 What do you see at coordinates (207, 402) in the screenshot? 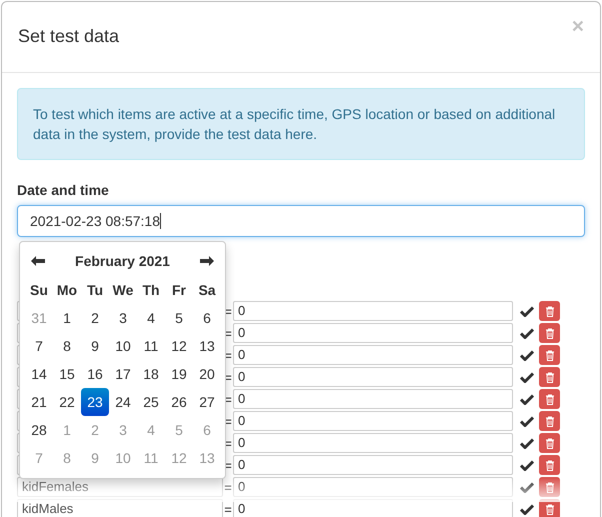
I see `calendar-day: 27` at bounding box center [207, 402].